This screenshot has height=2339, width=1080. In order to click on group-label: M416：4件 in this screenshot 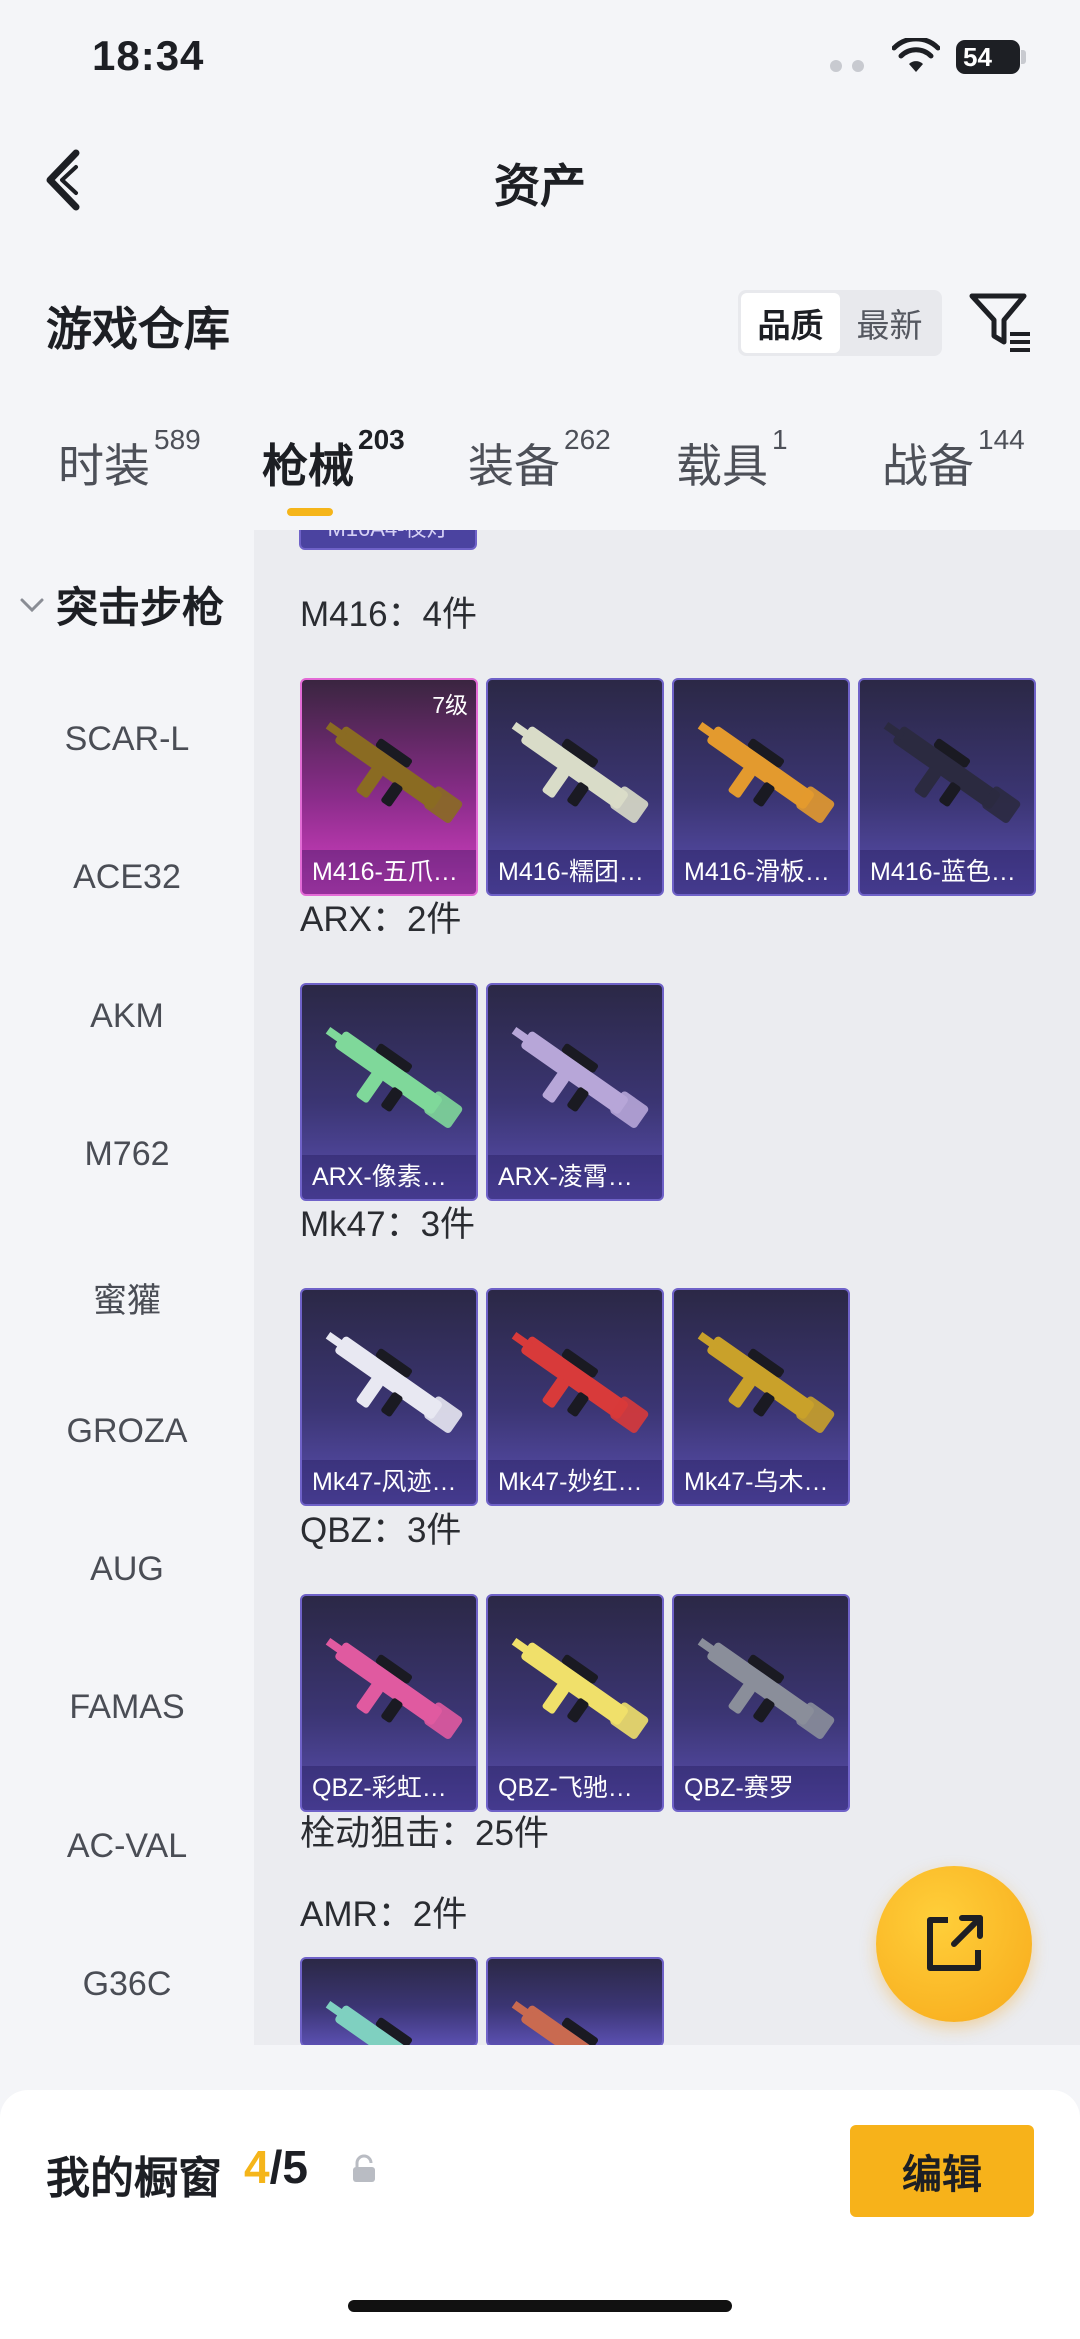, I will do `click(389, 614)`.